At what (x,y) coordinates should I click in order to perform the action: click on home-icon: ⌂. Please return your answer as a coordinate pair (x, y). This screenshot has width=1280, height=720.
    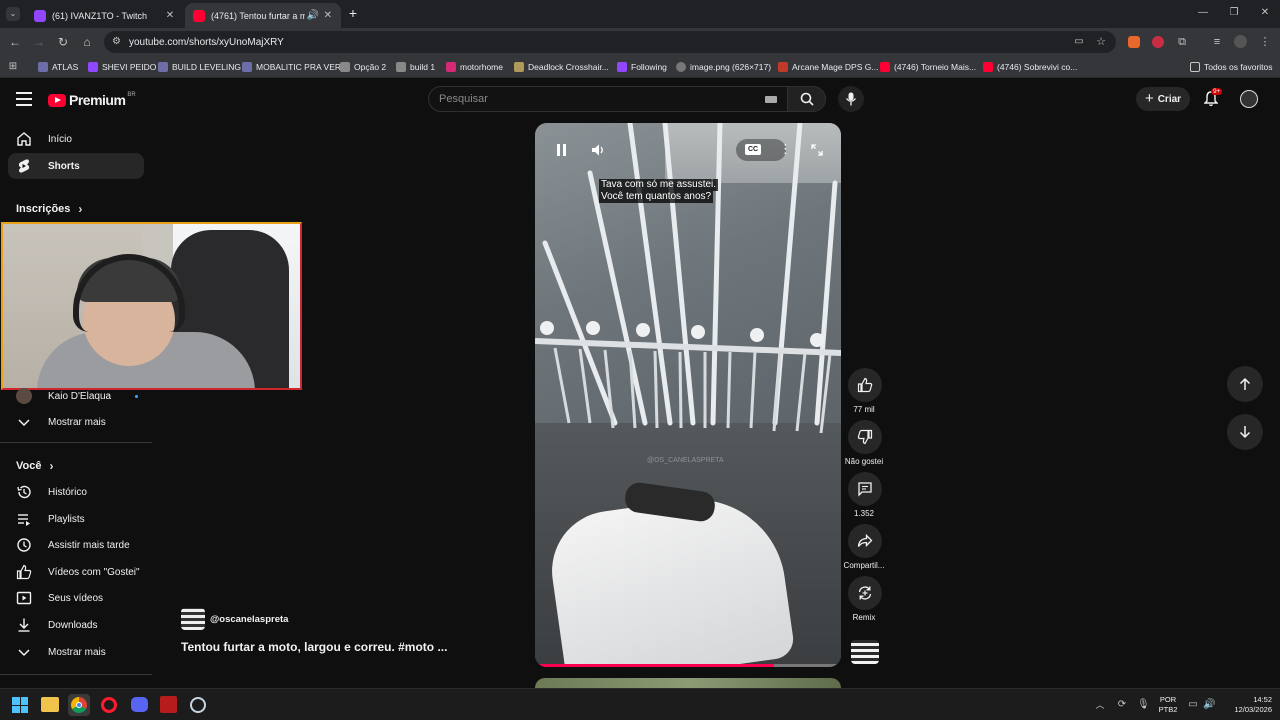
    Looking at the image, I should click on (87, 42).